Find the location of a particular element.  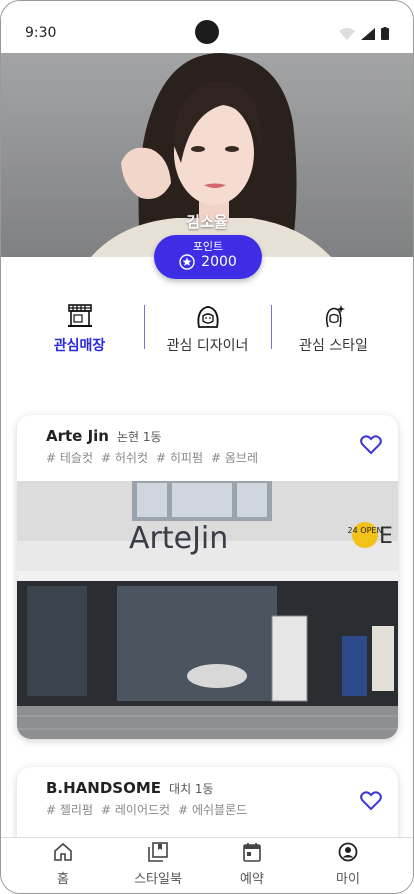

shop-title: Arte Jin 논현 1동 is located at coordinates (104, 436).